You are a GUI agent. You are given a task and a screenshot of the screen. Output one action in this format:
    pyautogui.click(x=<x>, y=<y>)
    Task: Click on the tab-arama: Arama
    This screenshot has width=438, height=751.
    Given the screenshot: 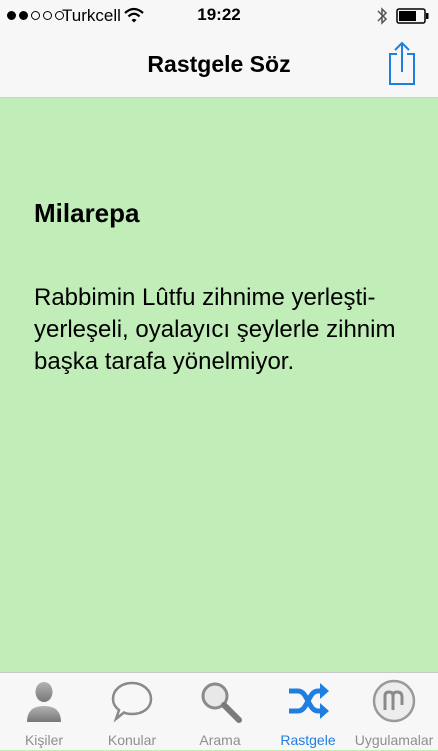 What is the action you would take?
    pyautogui.click(x=220, y=712)
    